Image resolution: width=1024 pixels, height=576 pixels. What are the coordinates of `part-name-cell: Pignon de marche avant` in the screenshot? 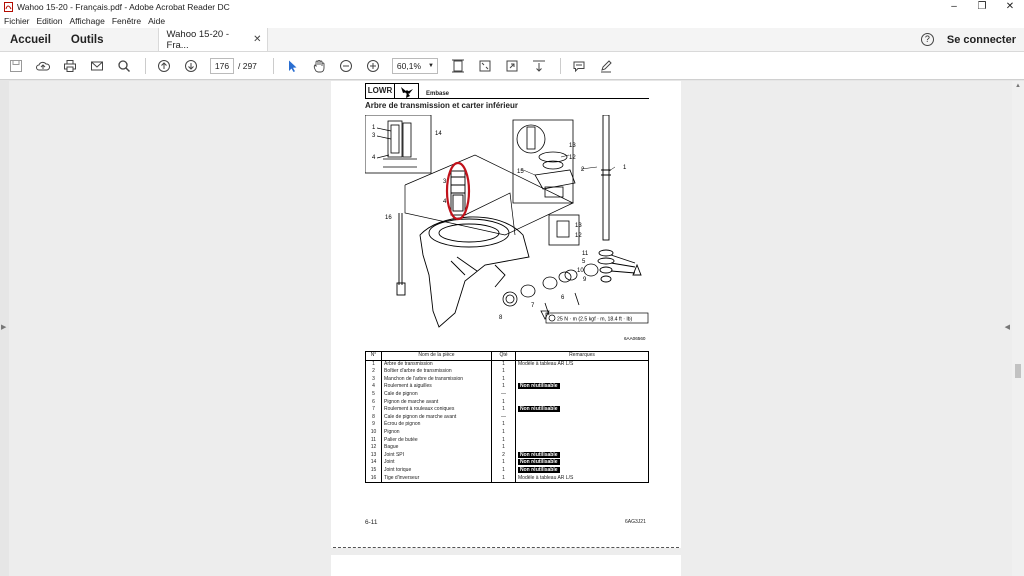 It's located at (436, 402).